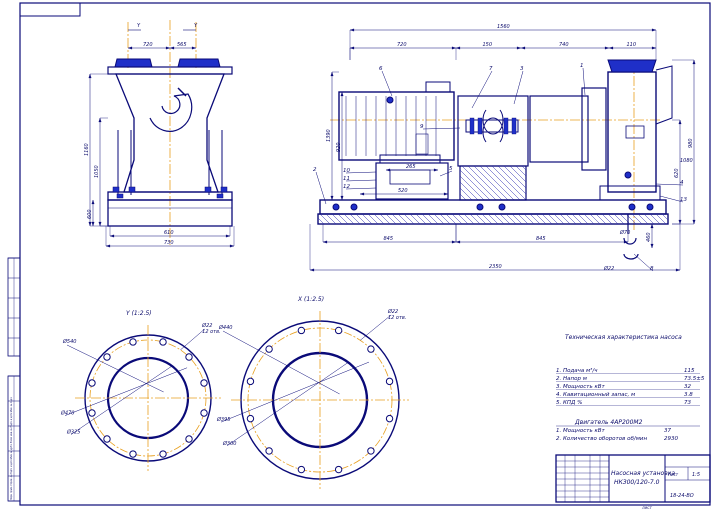  What do you see at coordinates (564, 45) in the screenshot?
I see `dim-value: 740` at bounding box center [564, 45].